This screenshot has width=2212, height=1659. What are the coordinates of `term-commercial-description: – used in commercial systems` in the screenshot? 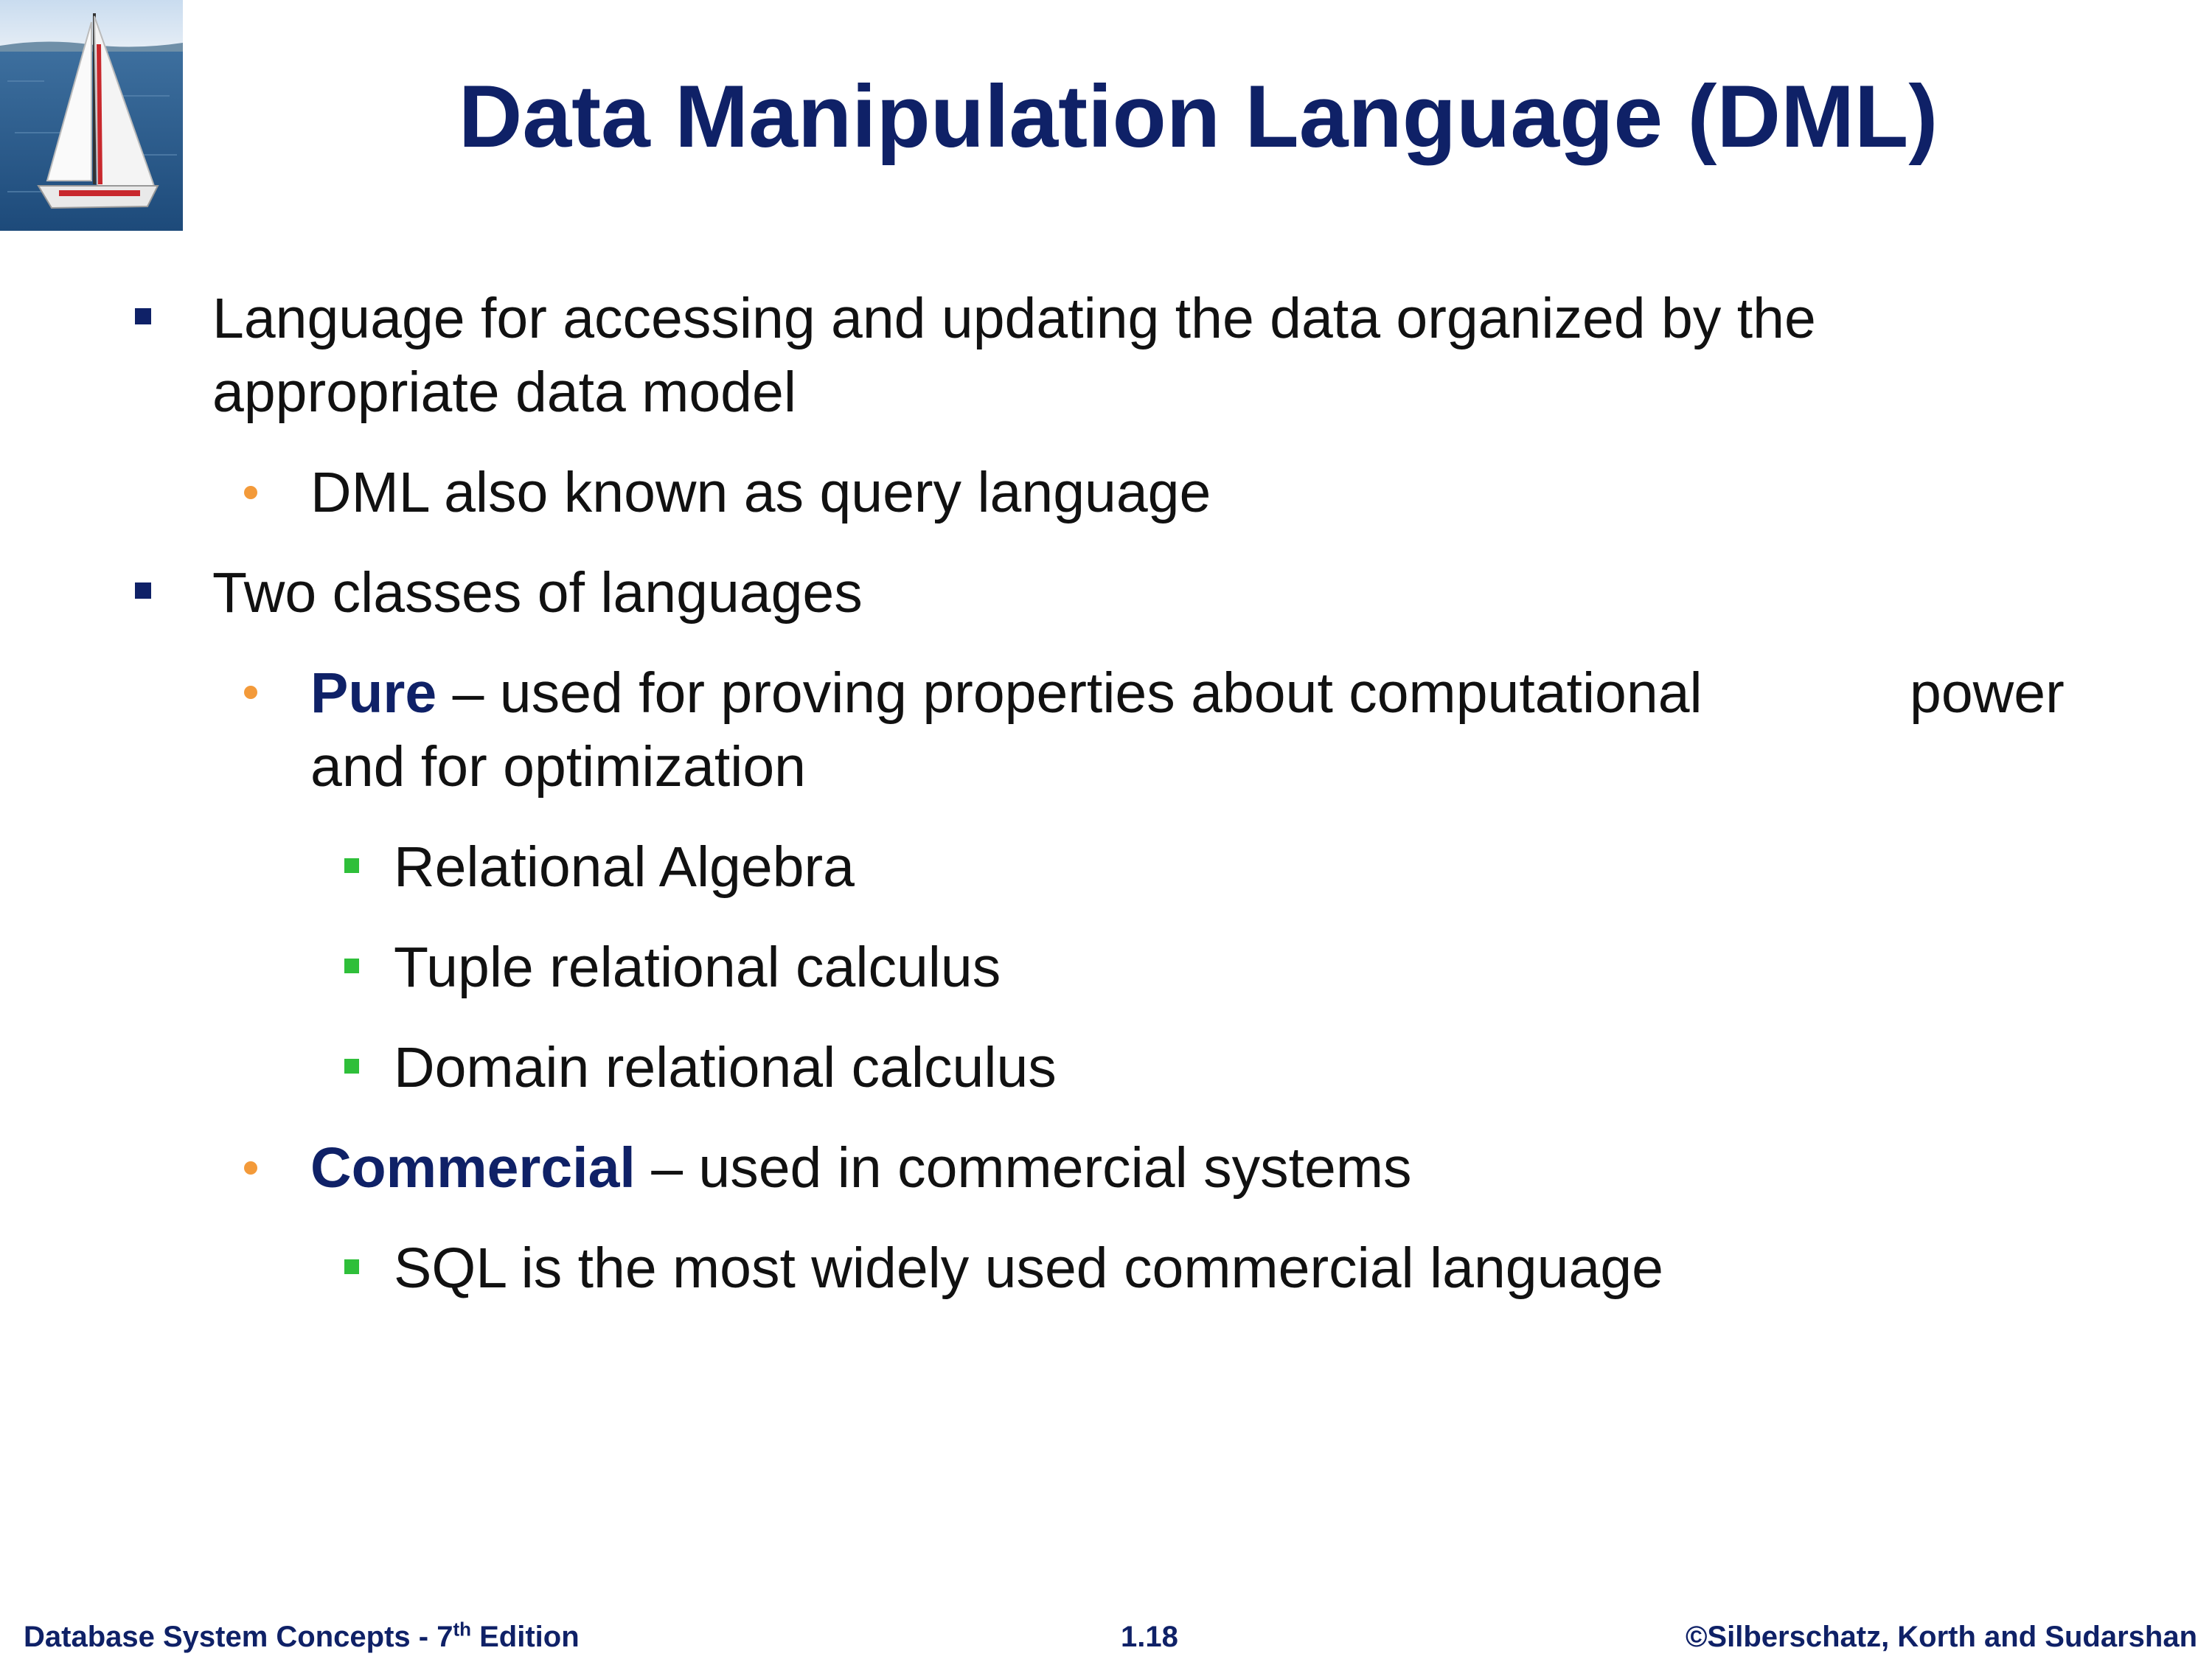 It's located at (1023, 1168).